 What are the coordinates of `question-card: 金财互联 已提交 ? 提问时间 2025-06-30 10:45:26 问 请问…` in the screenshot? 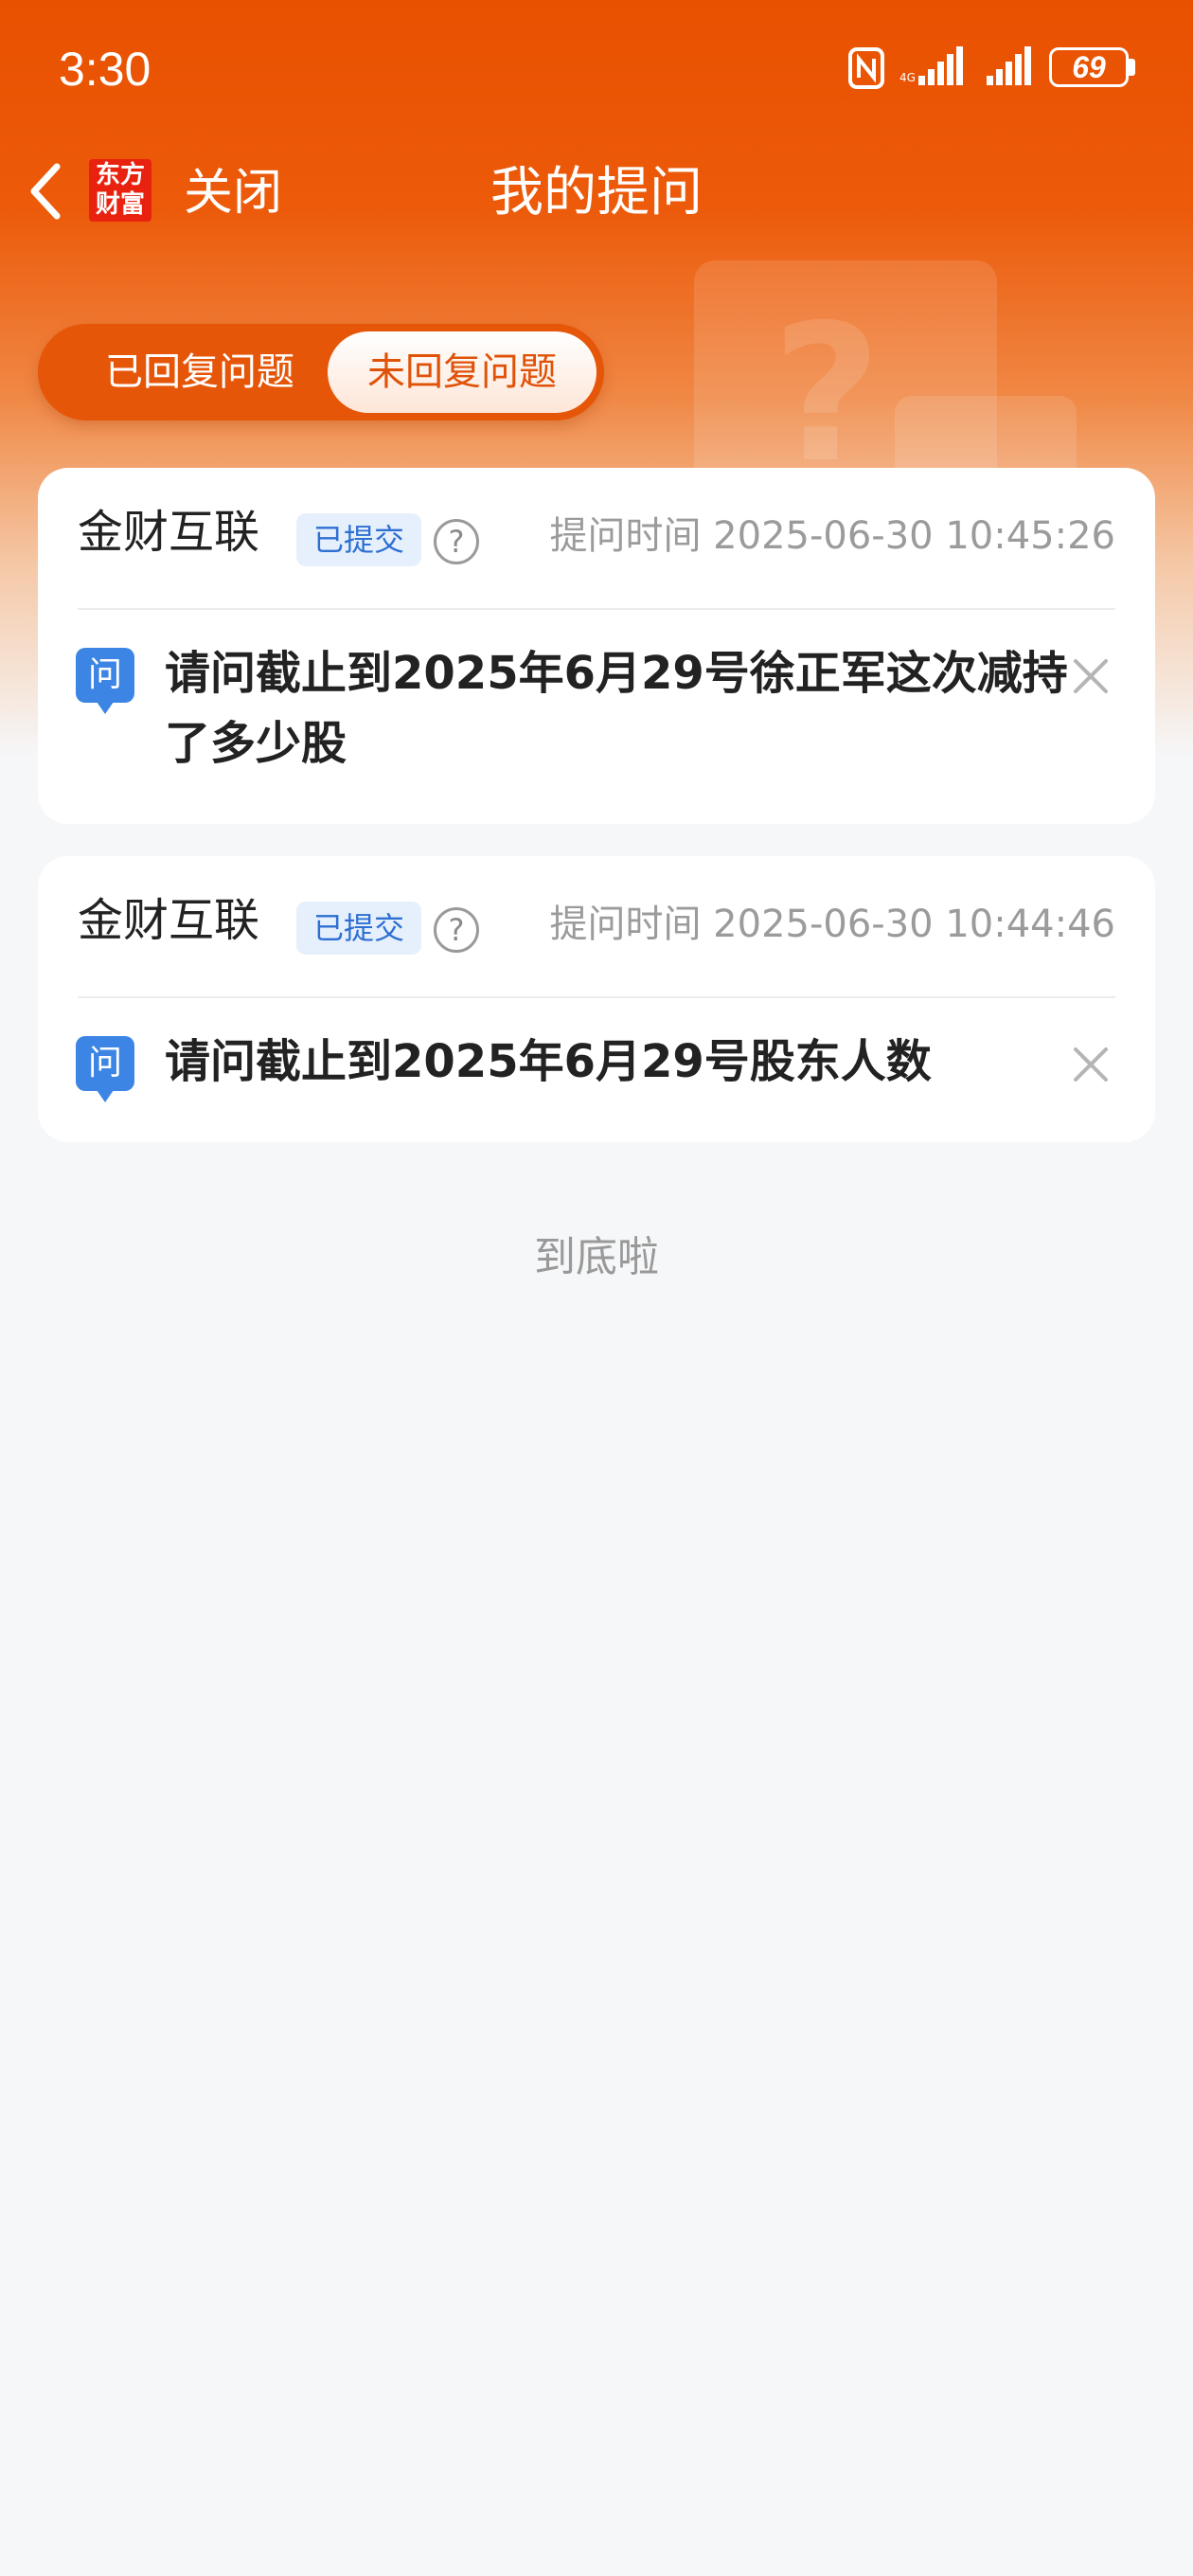 It's located at (596, 646).